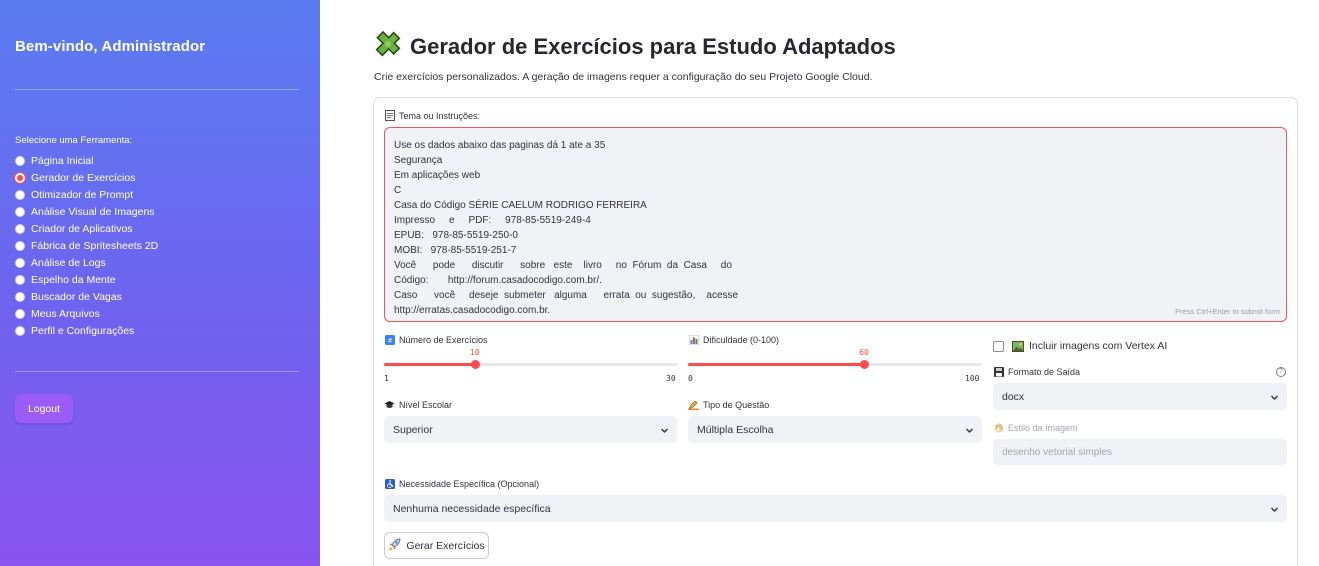  I want to click on sidebar-welcome: Bem-vindo, Administrador, so click(110, 46).